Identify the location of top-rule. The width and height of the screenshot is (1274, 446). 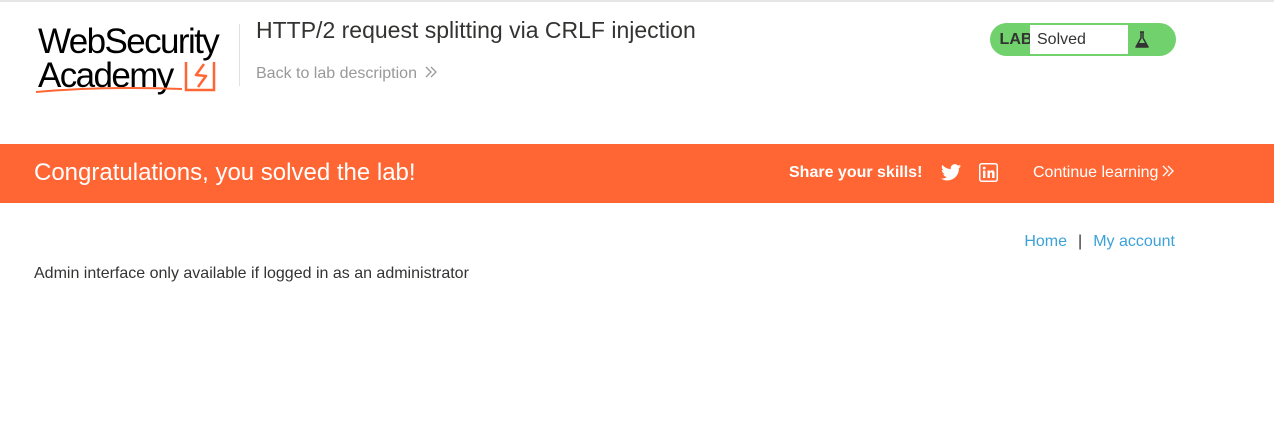
(637, 1).